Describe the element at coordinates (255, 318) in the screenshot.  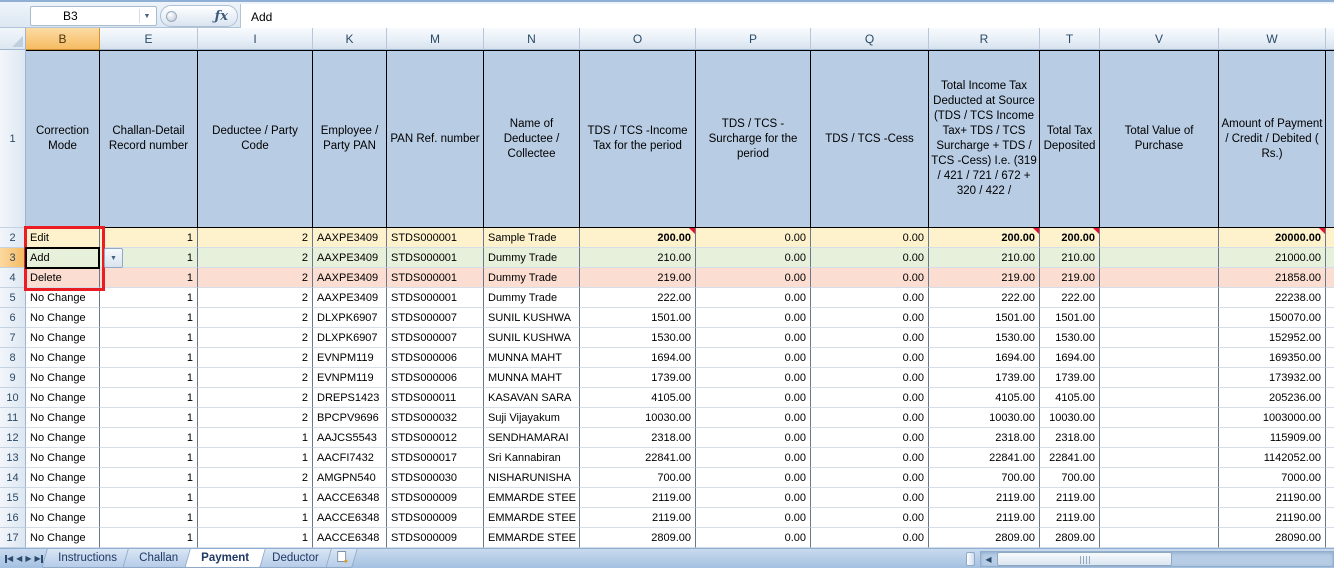
I see `cell-I6: 2` at that location.